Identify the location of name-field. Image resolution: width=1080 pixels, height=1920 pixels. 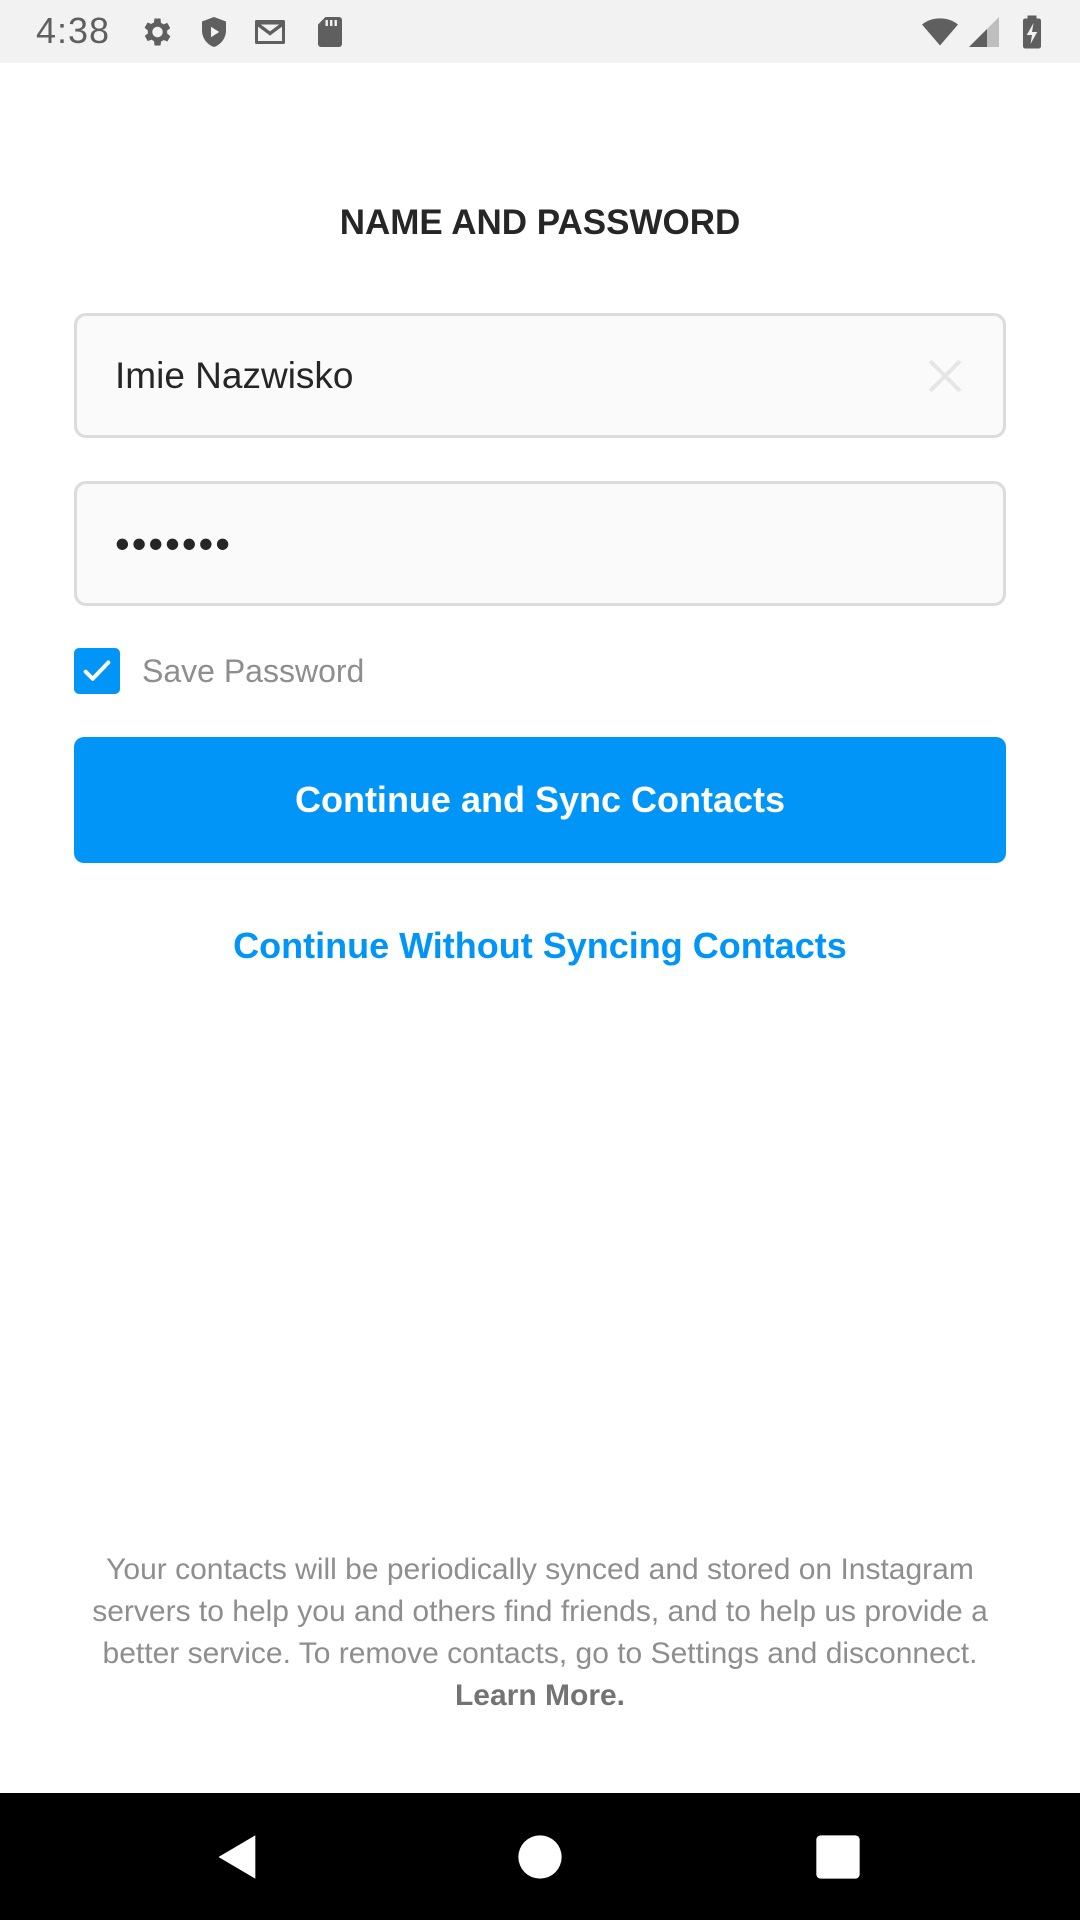
(540, 375).